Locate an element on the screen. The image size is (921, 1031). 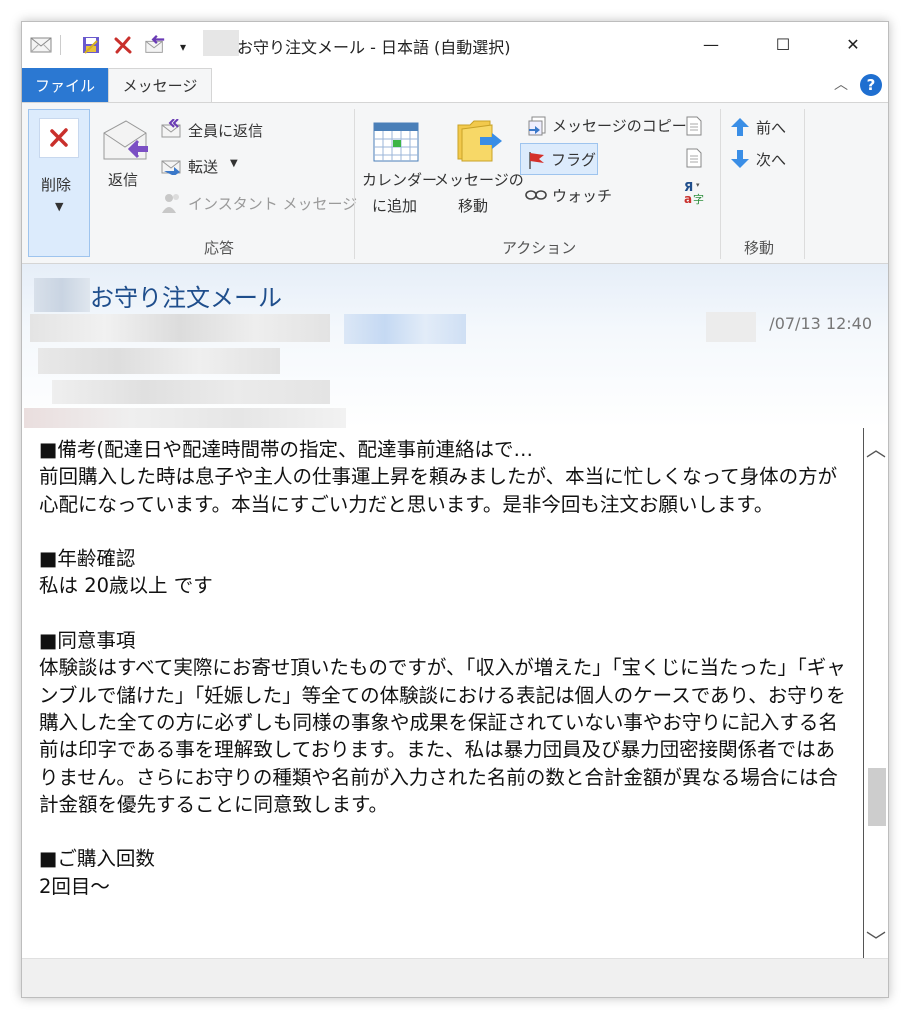
svg-text: a is located at coordinates (688, 198).